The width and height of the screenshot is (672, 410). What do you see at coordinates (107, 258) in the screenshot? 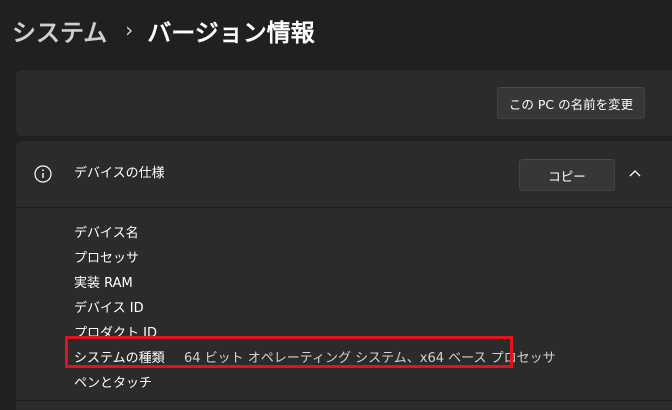
I see `spec-label: プロセッサ` at bounding box center [107, 258].